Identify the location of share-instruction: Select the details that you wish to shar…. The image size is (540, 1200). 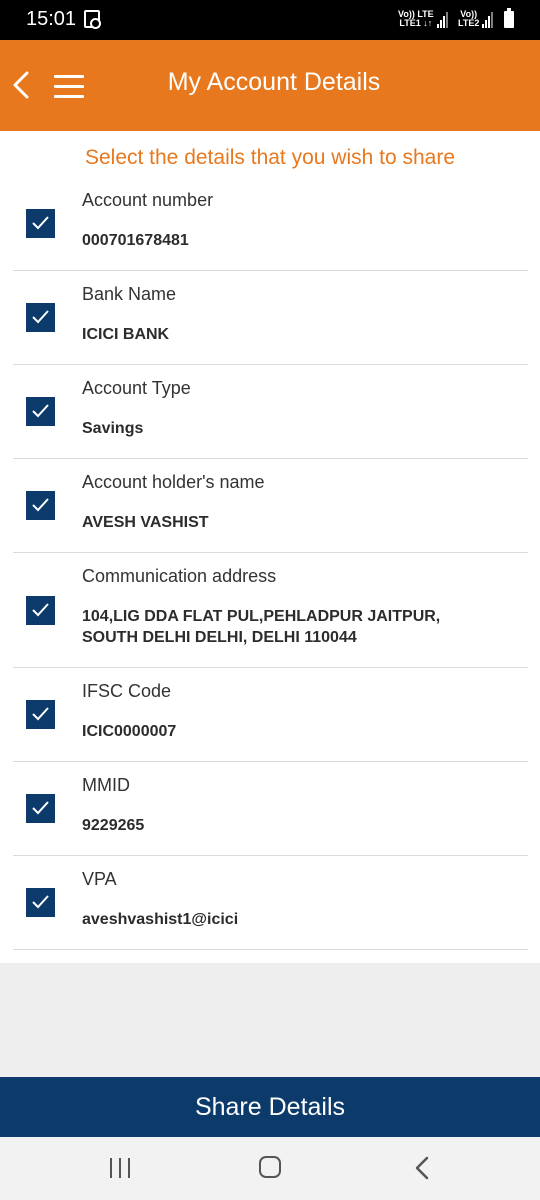
(270, 157).